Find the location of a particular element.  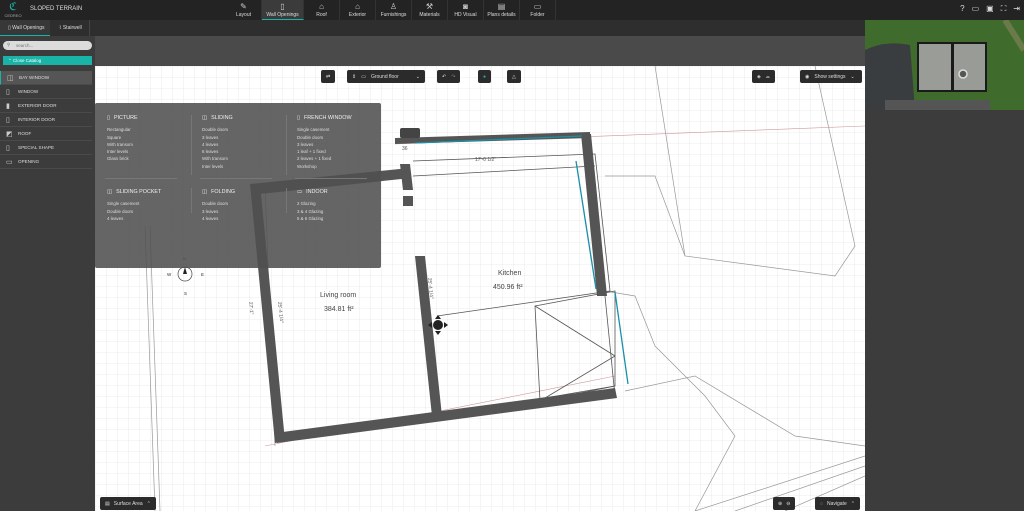

sliding-icon: ◫ is located at coordinates (205, 118).